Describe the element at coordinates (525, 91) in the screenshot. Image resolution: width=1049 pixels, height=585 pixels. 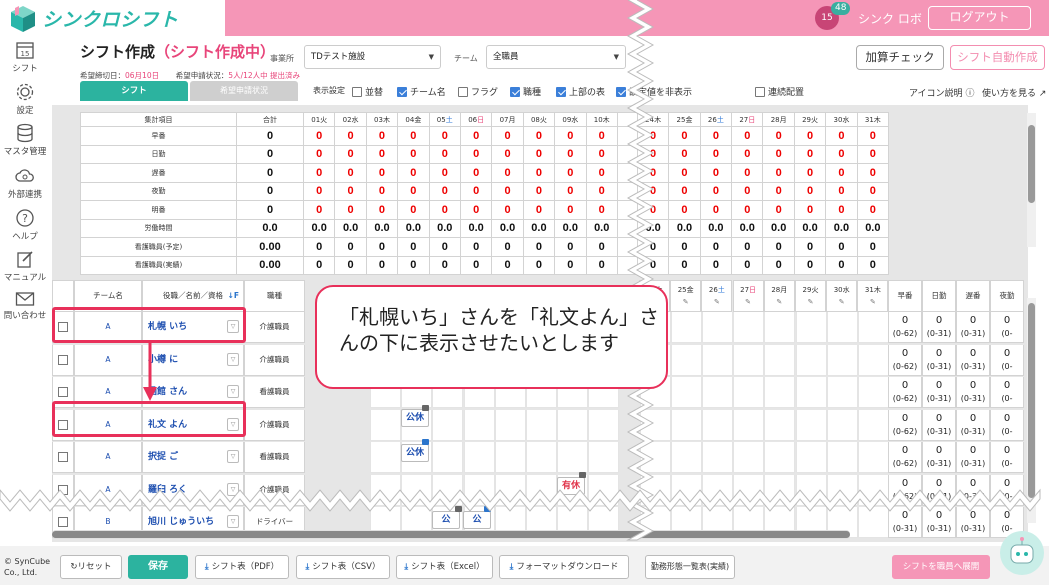
I see `option-job: 職種` at that location.